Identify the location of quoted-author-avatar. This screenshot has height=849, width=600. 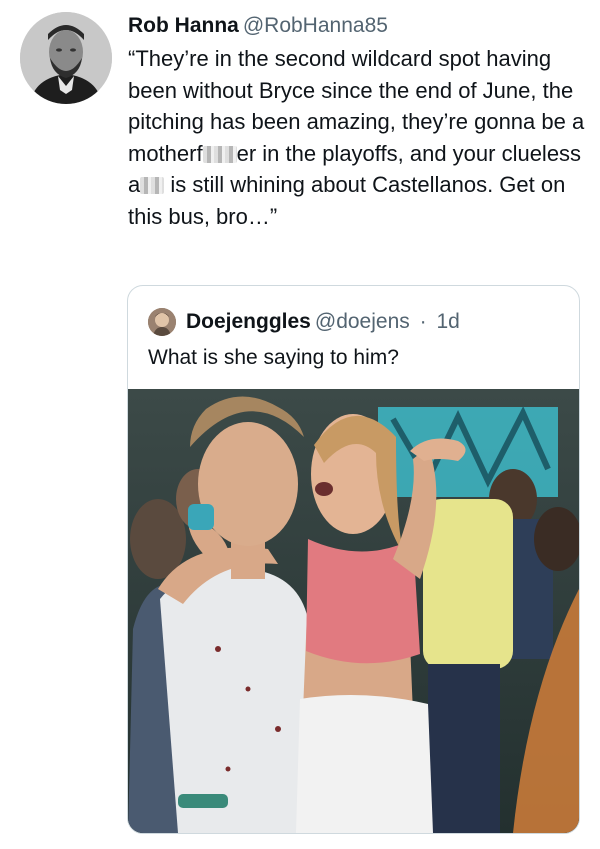
(162, 322).